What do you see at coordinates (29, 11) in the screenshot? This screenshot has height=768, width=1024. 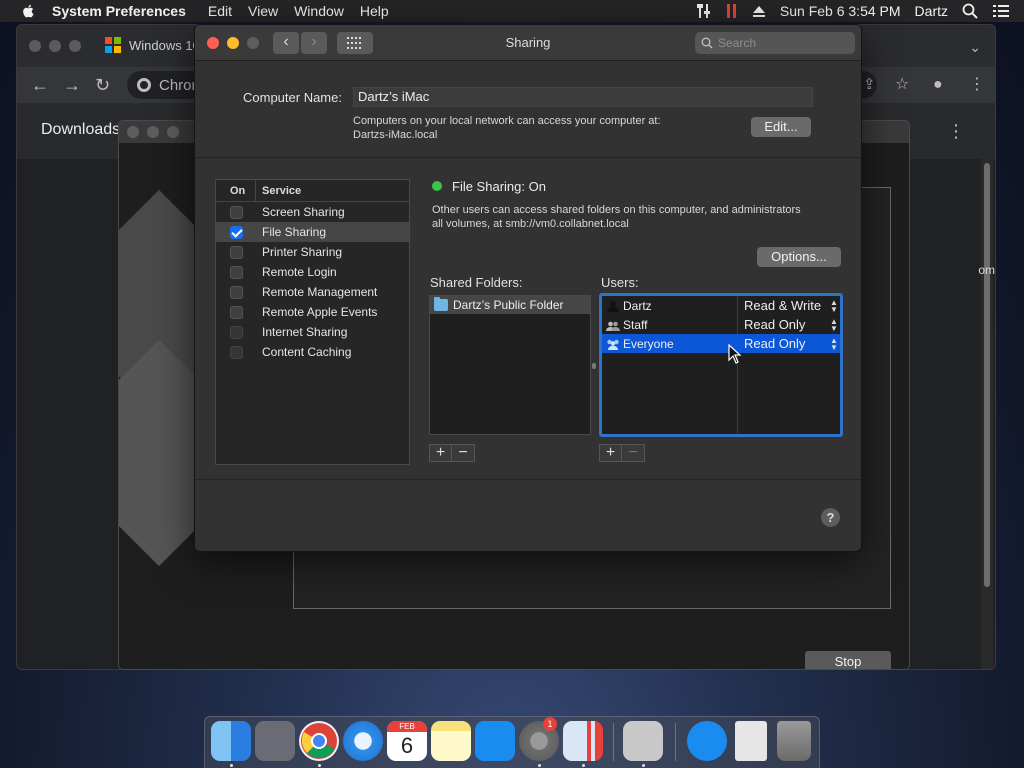 I see `apple-menu-icon` at bounding box center [29, 11].